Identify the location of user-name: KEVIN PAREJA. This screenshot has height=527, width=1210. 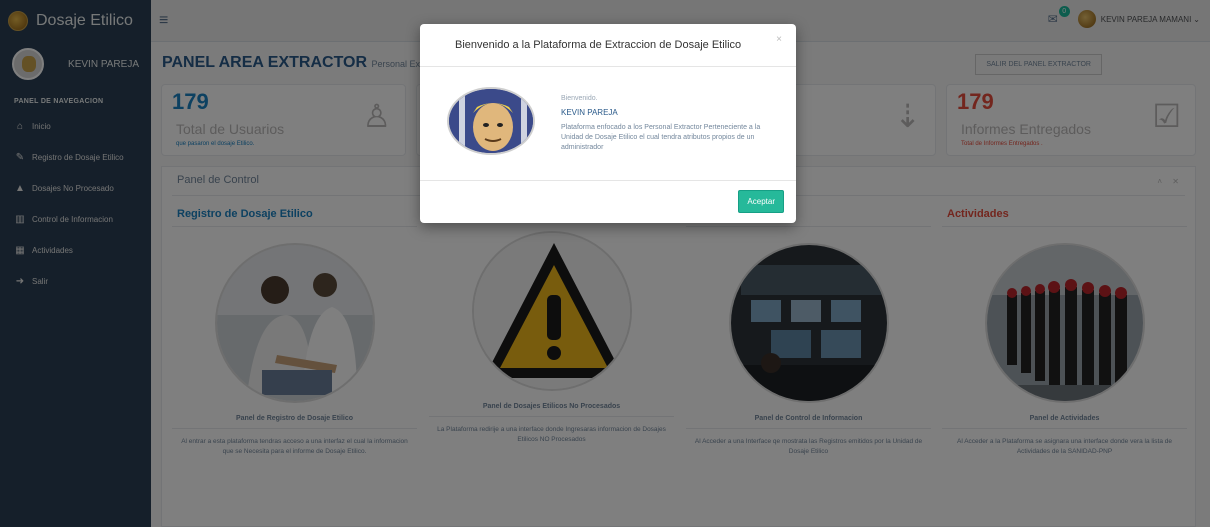
(589, 112).